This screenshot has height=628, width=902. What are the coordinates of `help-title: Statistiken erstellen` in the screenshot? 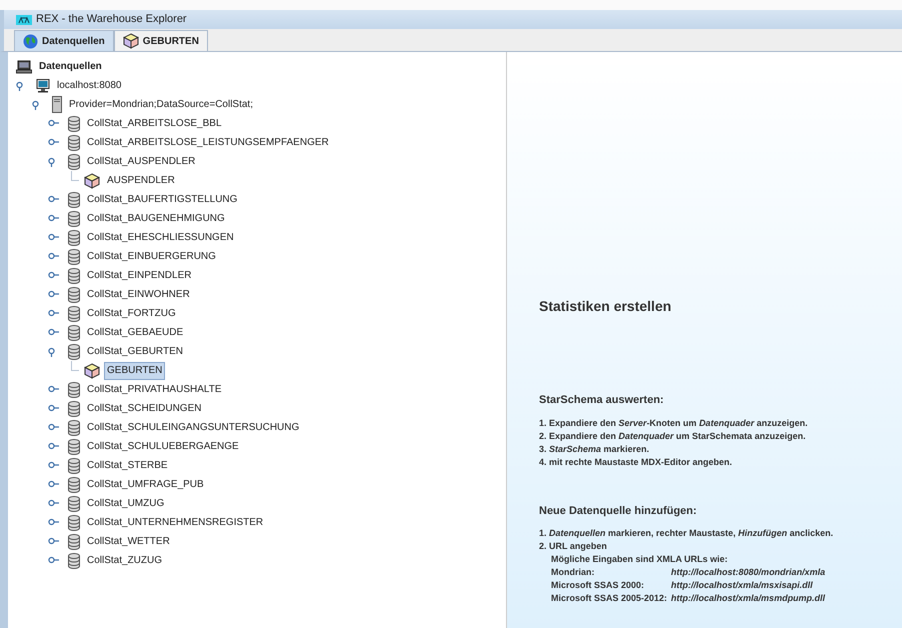 It's located at (605, 306).